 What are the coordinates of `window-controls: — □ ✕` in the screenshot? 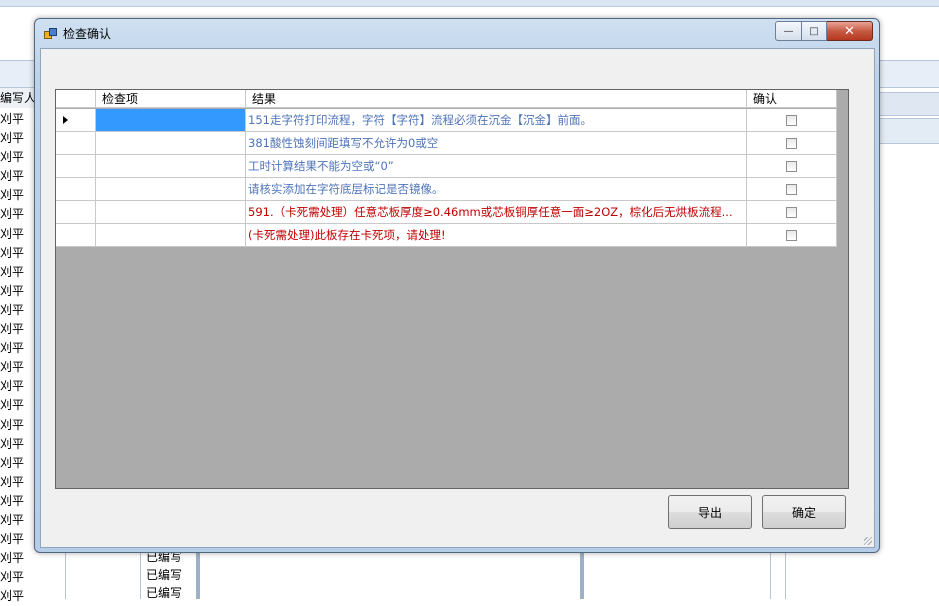 It's located at (824, 31).